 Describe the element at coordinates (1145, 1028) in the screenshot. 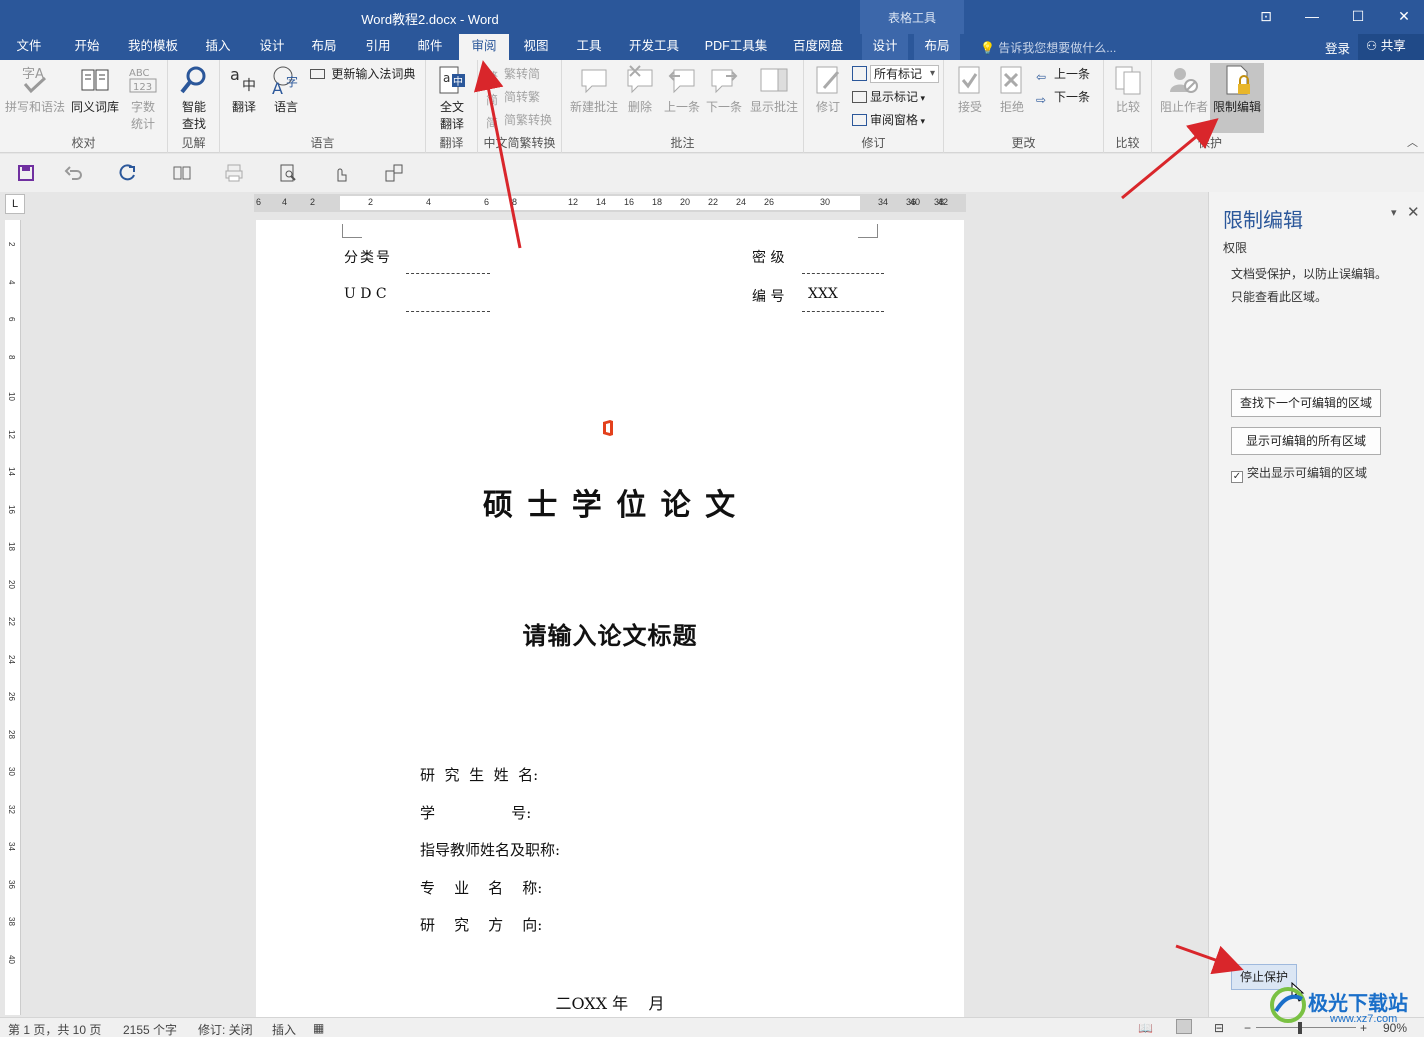

I see `read-mode-icon: 📖` at that location.